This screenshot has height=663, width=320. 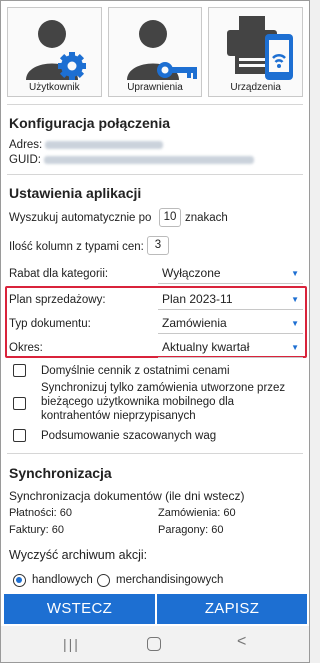 What do you see at coordinates (104, 144) in the screenshot?
I see `address-value-redacted` at bounding box center [104, 144].